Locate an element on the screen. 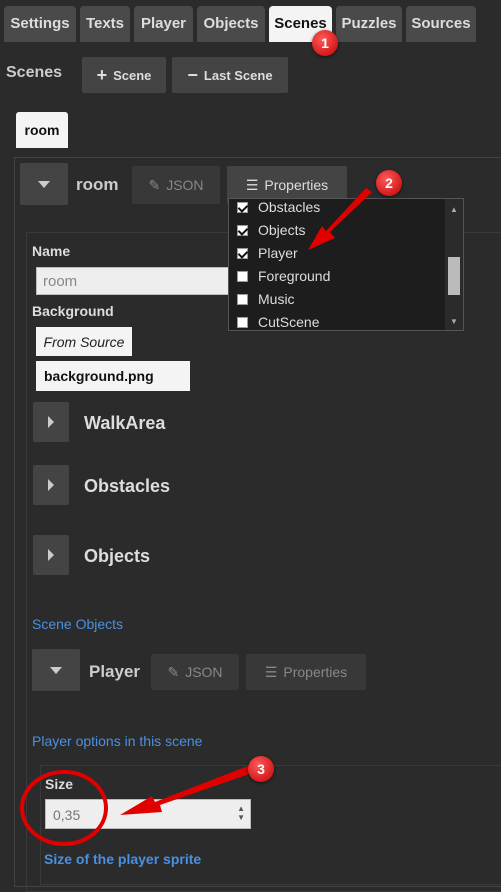 The image size is (501, 892). annotation-badge-1: 1 is located at coordinates (325, 43).